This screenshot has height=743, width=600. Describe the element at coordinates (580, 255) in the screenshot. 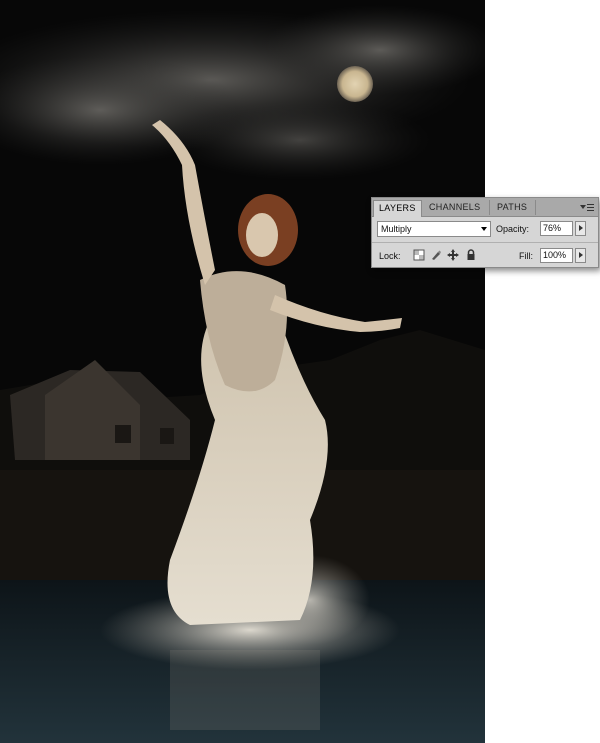

I see `fill-slider-button` at that location.